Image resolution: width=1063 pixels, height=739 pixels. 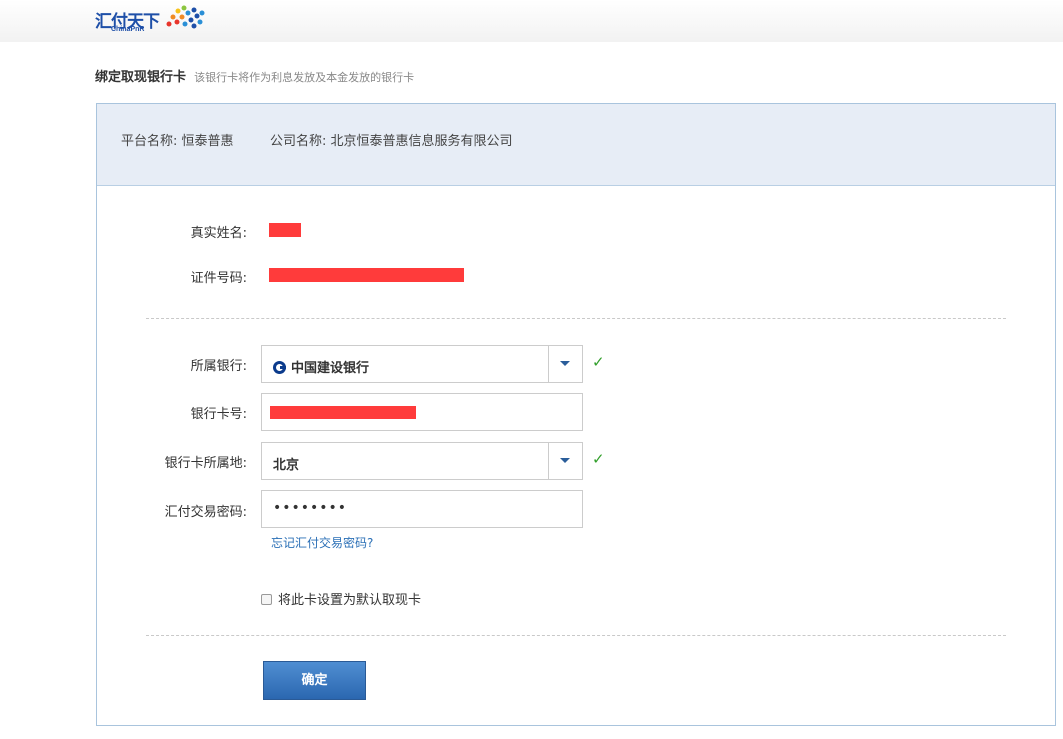 What do you see at coordinates (350, 600) in the screenshot?
I see `default-card-label: 将此卡设置为默认取现卡` at bounding box center [350, 600].